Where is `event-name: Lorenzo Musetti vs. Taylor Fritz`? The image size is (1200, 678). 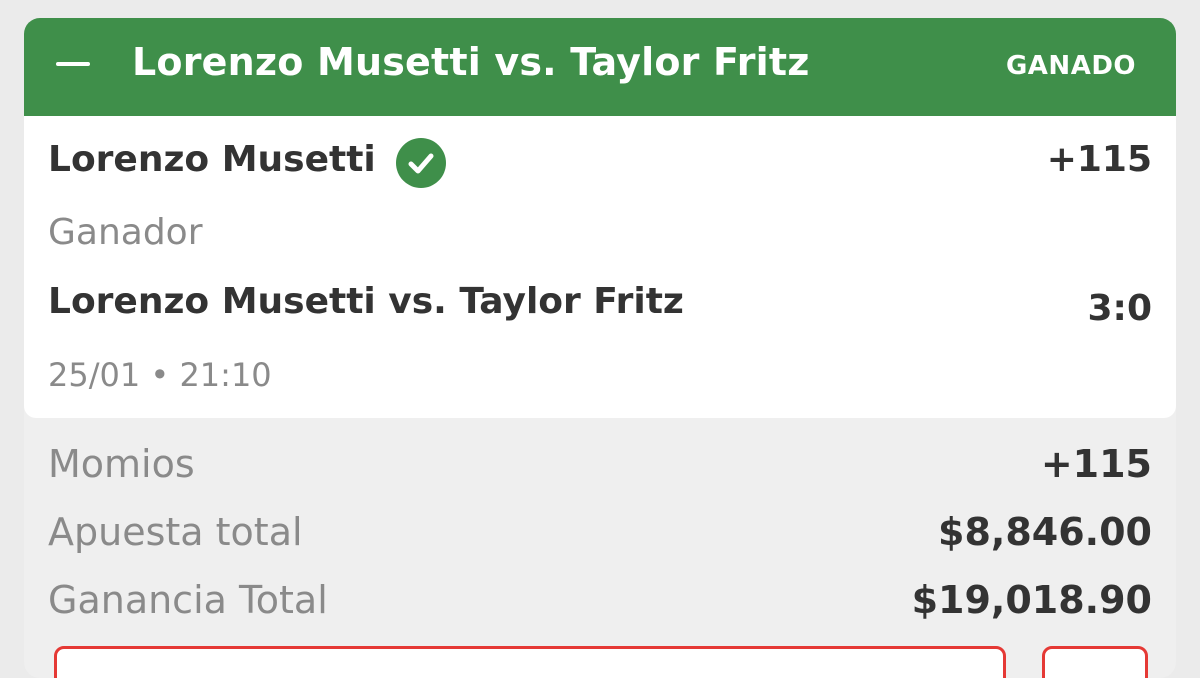 event-name: Lorenzo Musetti vs. Taylor Fritz is located at coordinates (366, 301).